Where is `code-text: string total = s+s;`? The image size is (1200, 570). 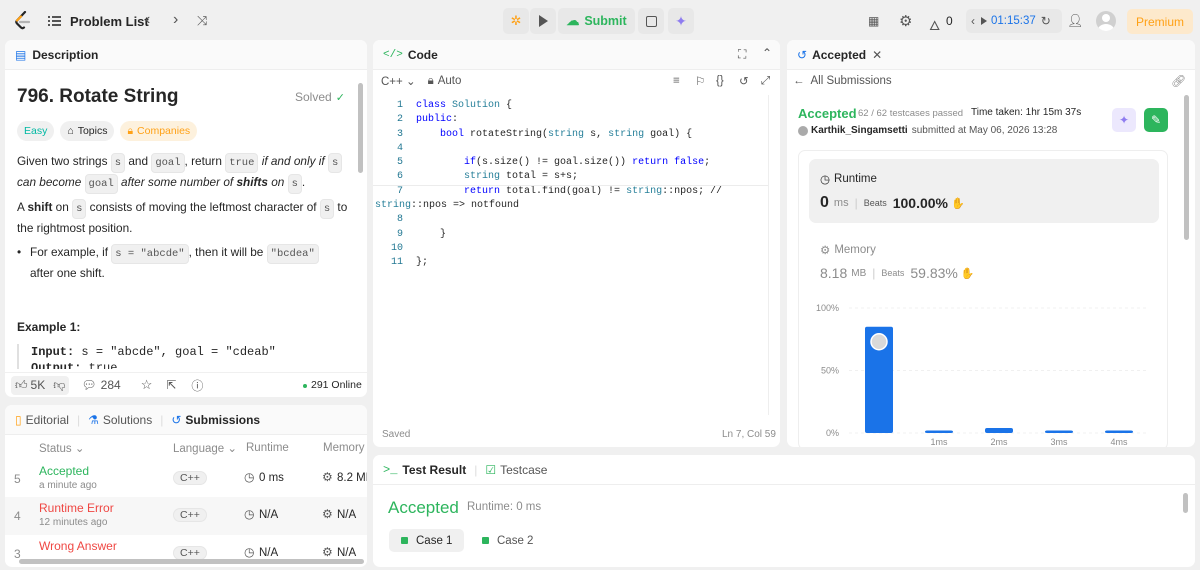 code-text: string total = s+s; is located at coordinates (521, 177).